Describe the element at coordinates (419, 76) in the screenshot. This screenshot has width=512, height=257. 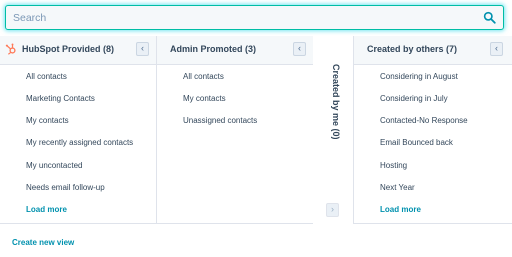
I see `list-item: Considering in August` at that location.